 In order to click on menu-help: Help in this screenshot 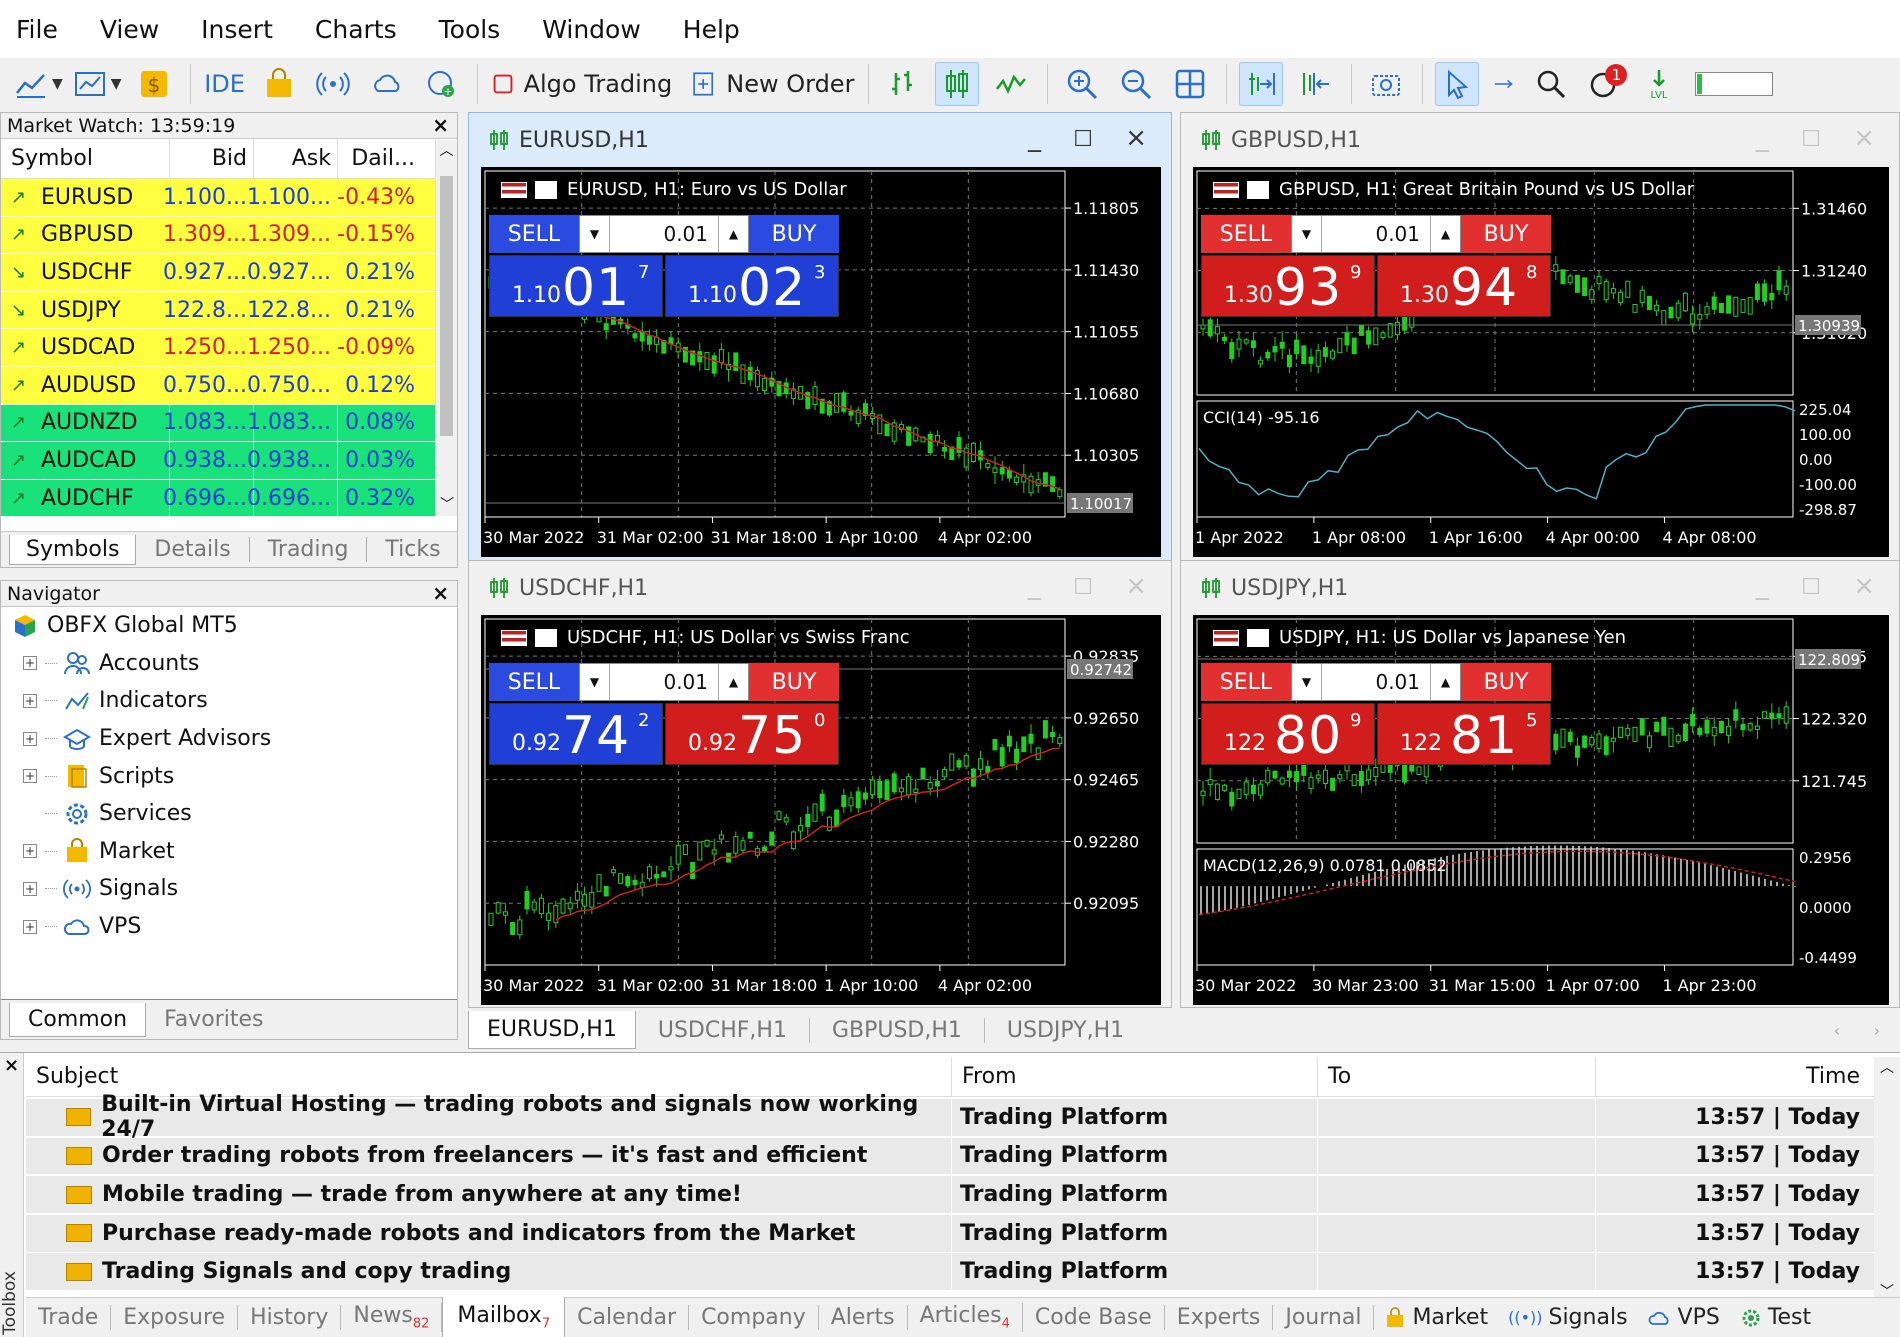, I will do `click(722, 29)`.